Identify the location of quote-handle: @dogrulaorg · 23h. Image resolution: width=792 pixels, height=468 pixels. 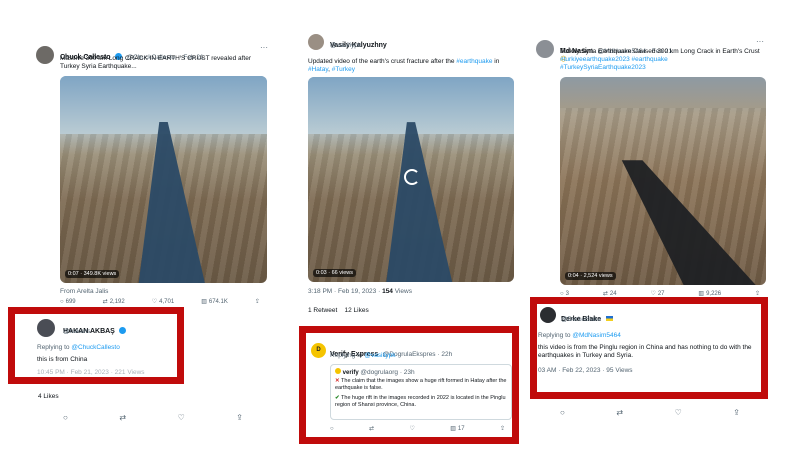
(387, 372).